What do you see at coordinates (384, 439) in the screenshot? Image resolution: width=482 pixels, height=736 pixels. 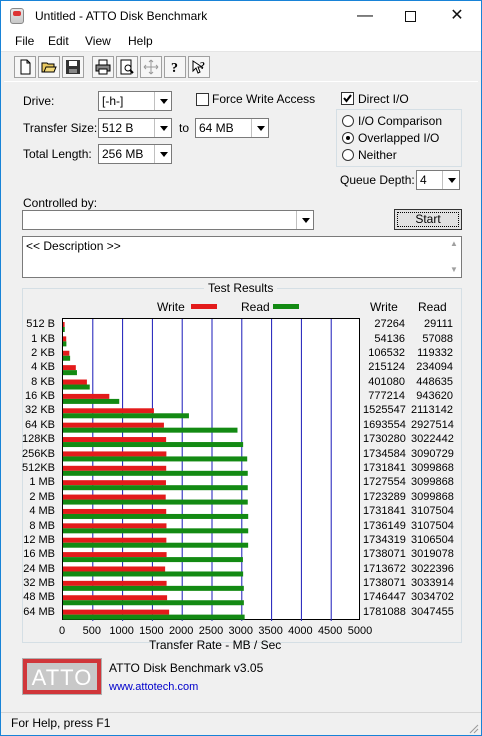 I see `write-value: 1730280` at bounding box center [384, 439].